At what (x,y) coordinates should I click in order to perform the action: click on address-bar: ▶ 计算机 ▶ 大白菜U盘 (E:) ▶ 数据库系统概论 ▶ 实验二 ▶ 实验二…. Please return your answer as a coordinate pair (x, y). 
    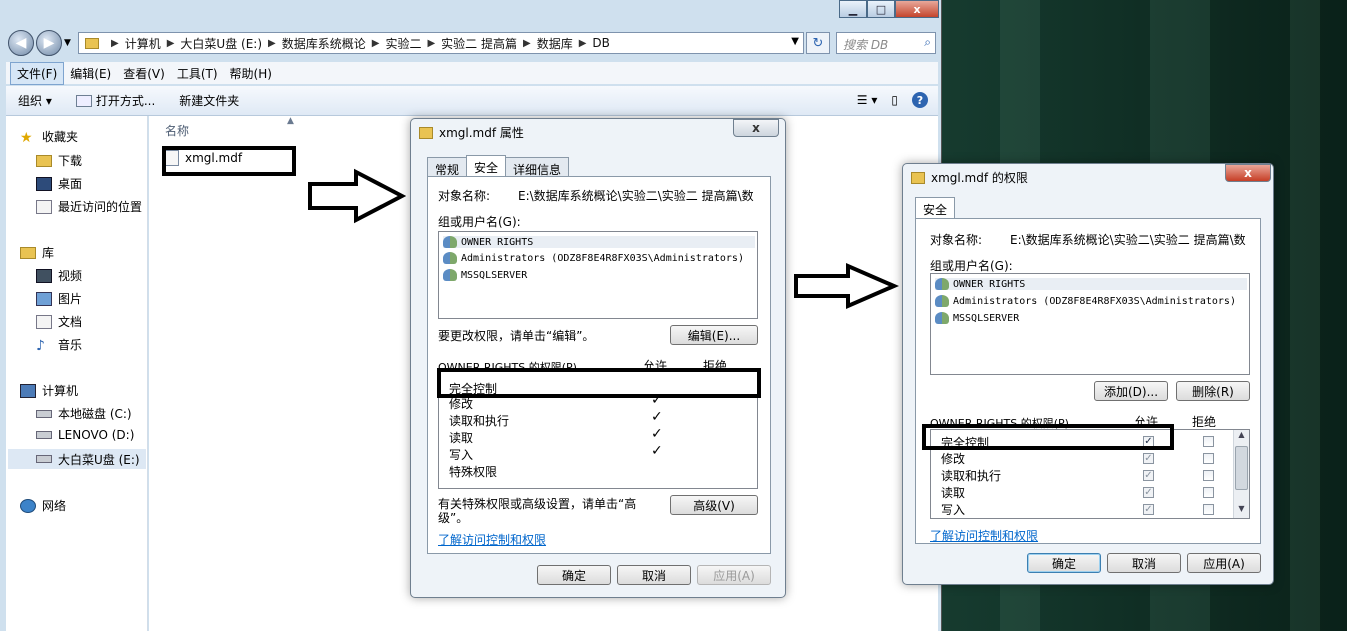
    Looking at the image, I should click on (441, 43).